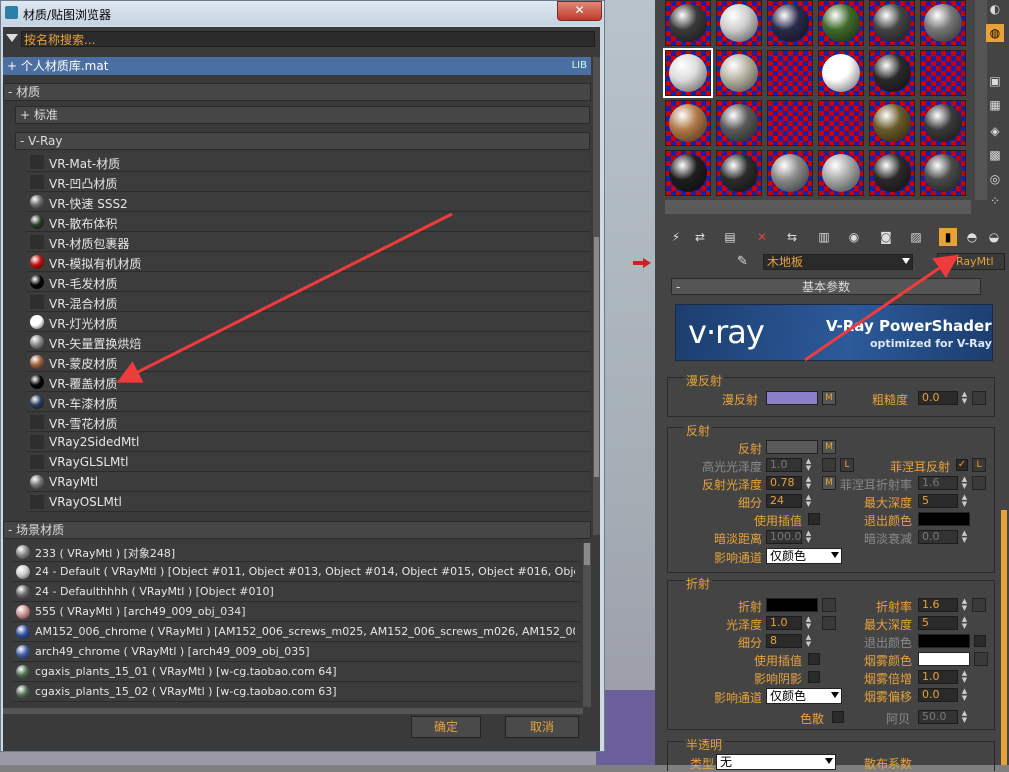 The image size is (1009, 772). I want to click on vray-material-item: VR-蒙皮材质, so click(308, 362).